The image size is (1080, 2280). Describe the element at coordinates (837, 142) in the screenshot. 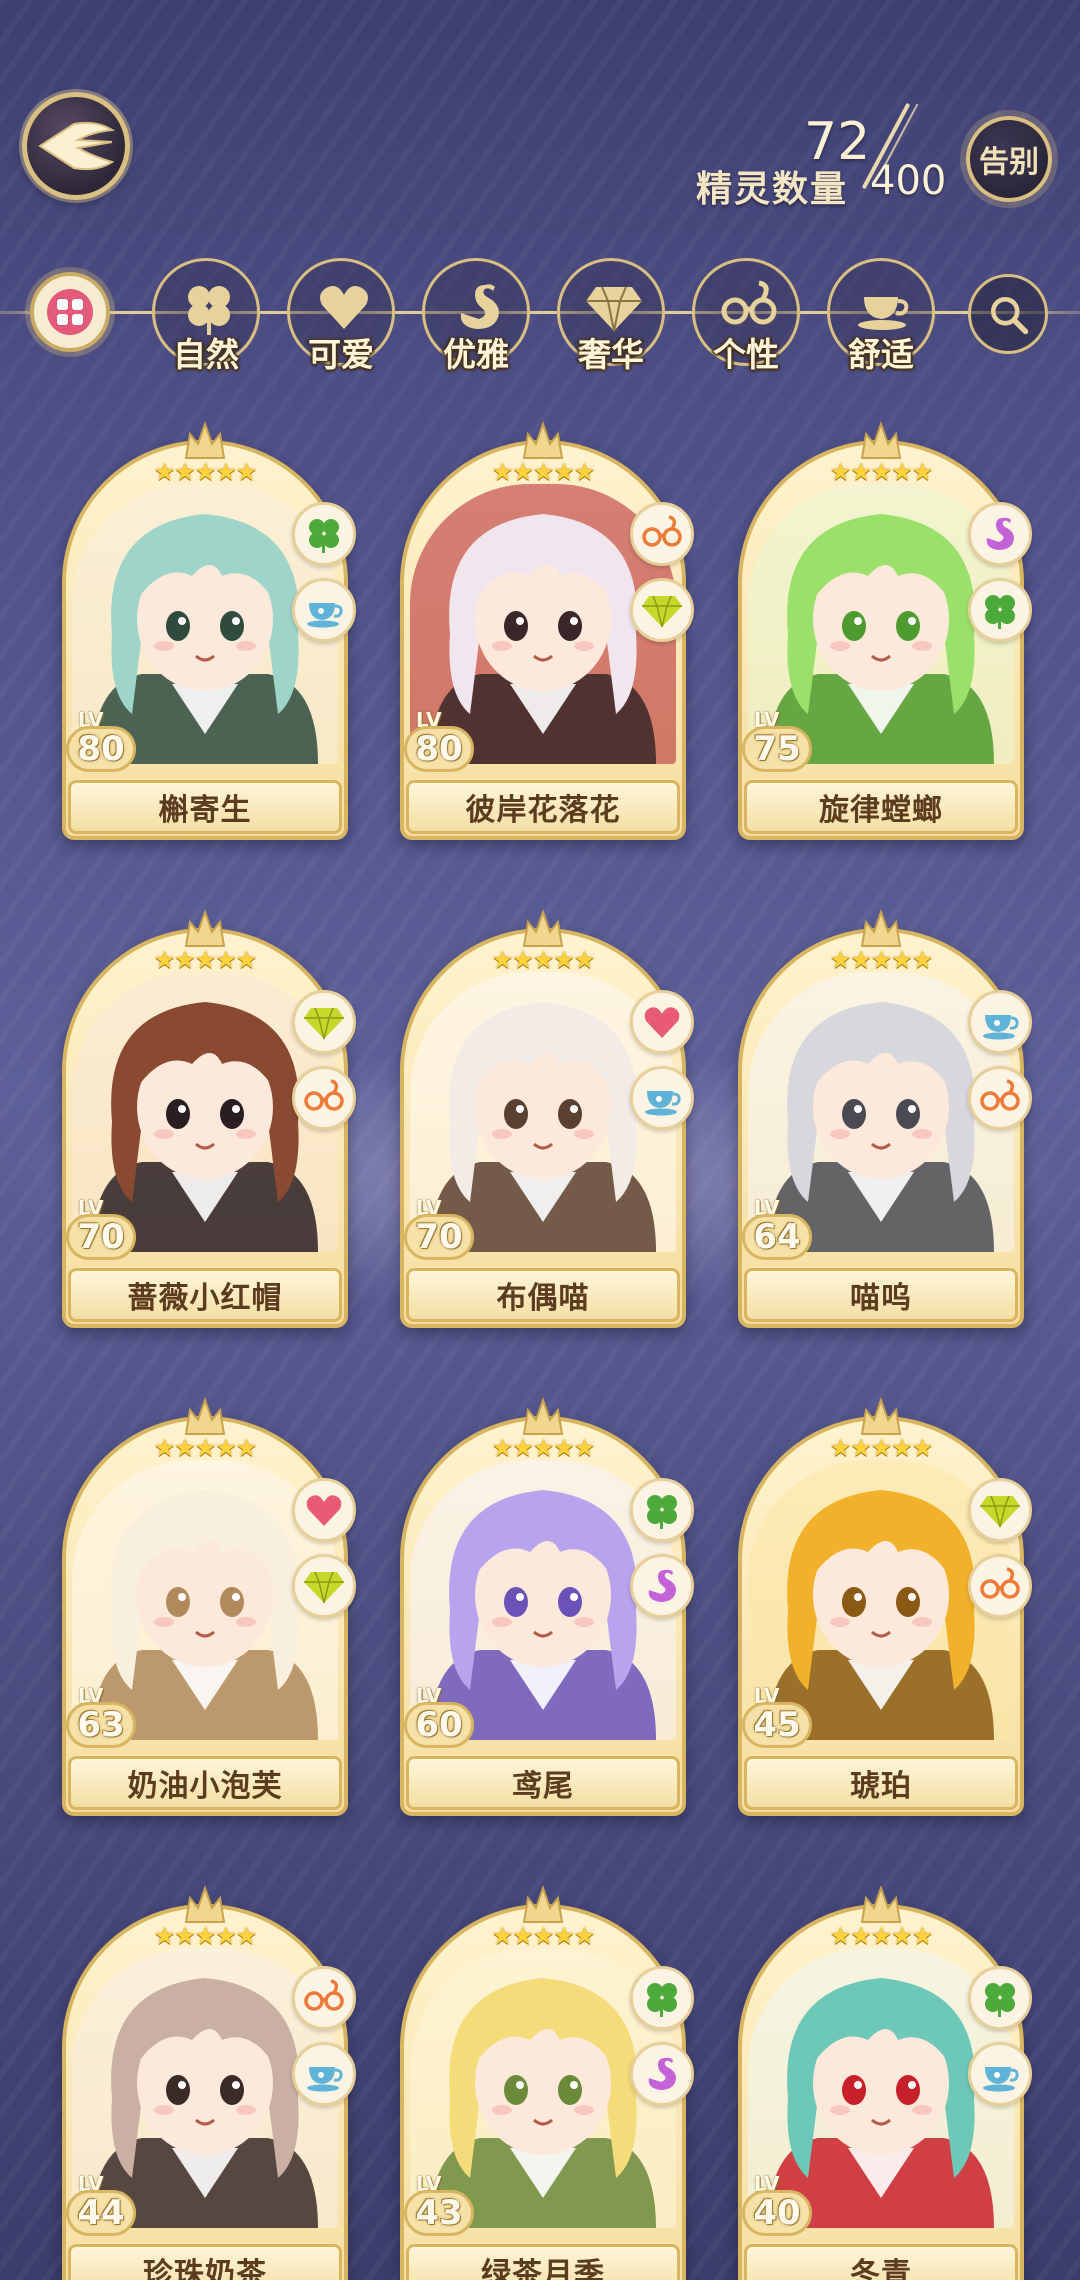

I see `spirit-count-current: 72` at that location.